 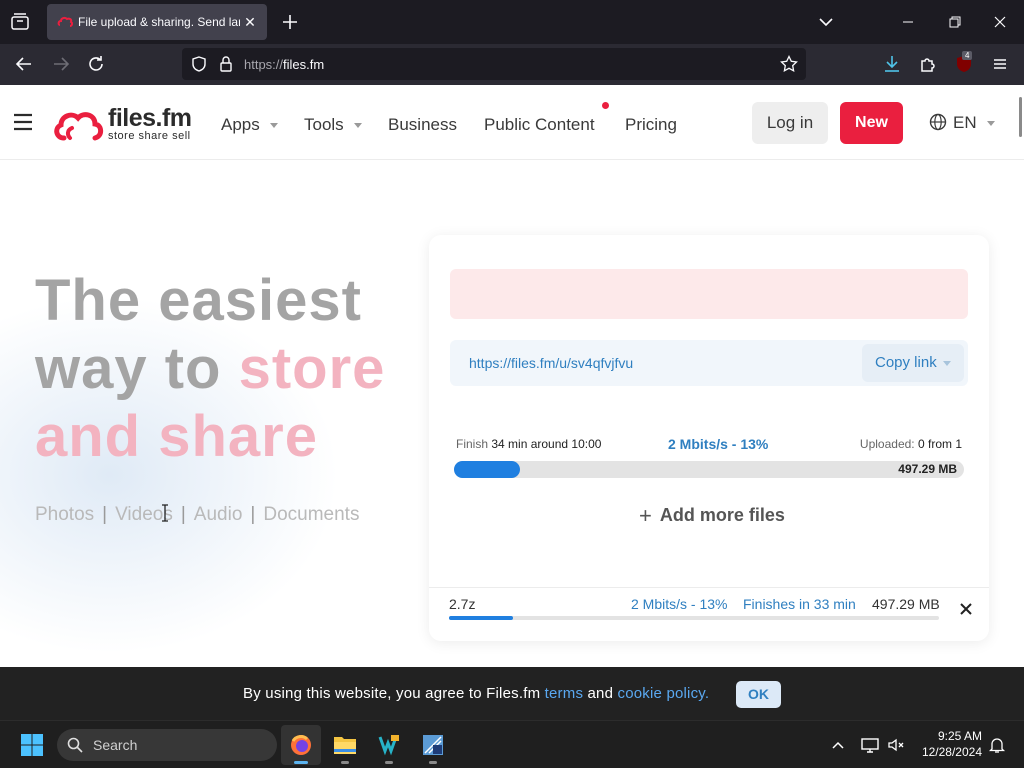 I want to click on cookie-ok-button: OK, so click(x=758, y=694).